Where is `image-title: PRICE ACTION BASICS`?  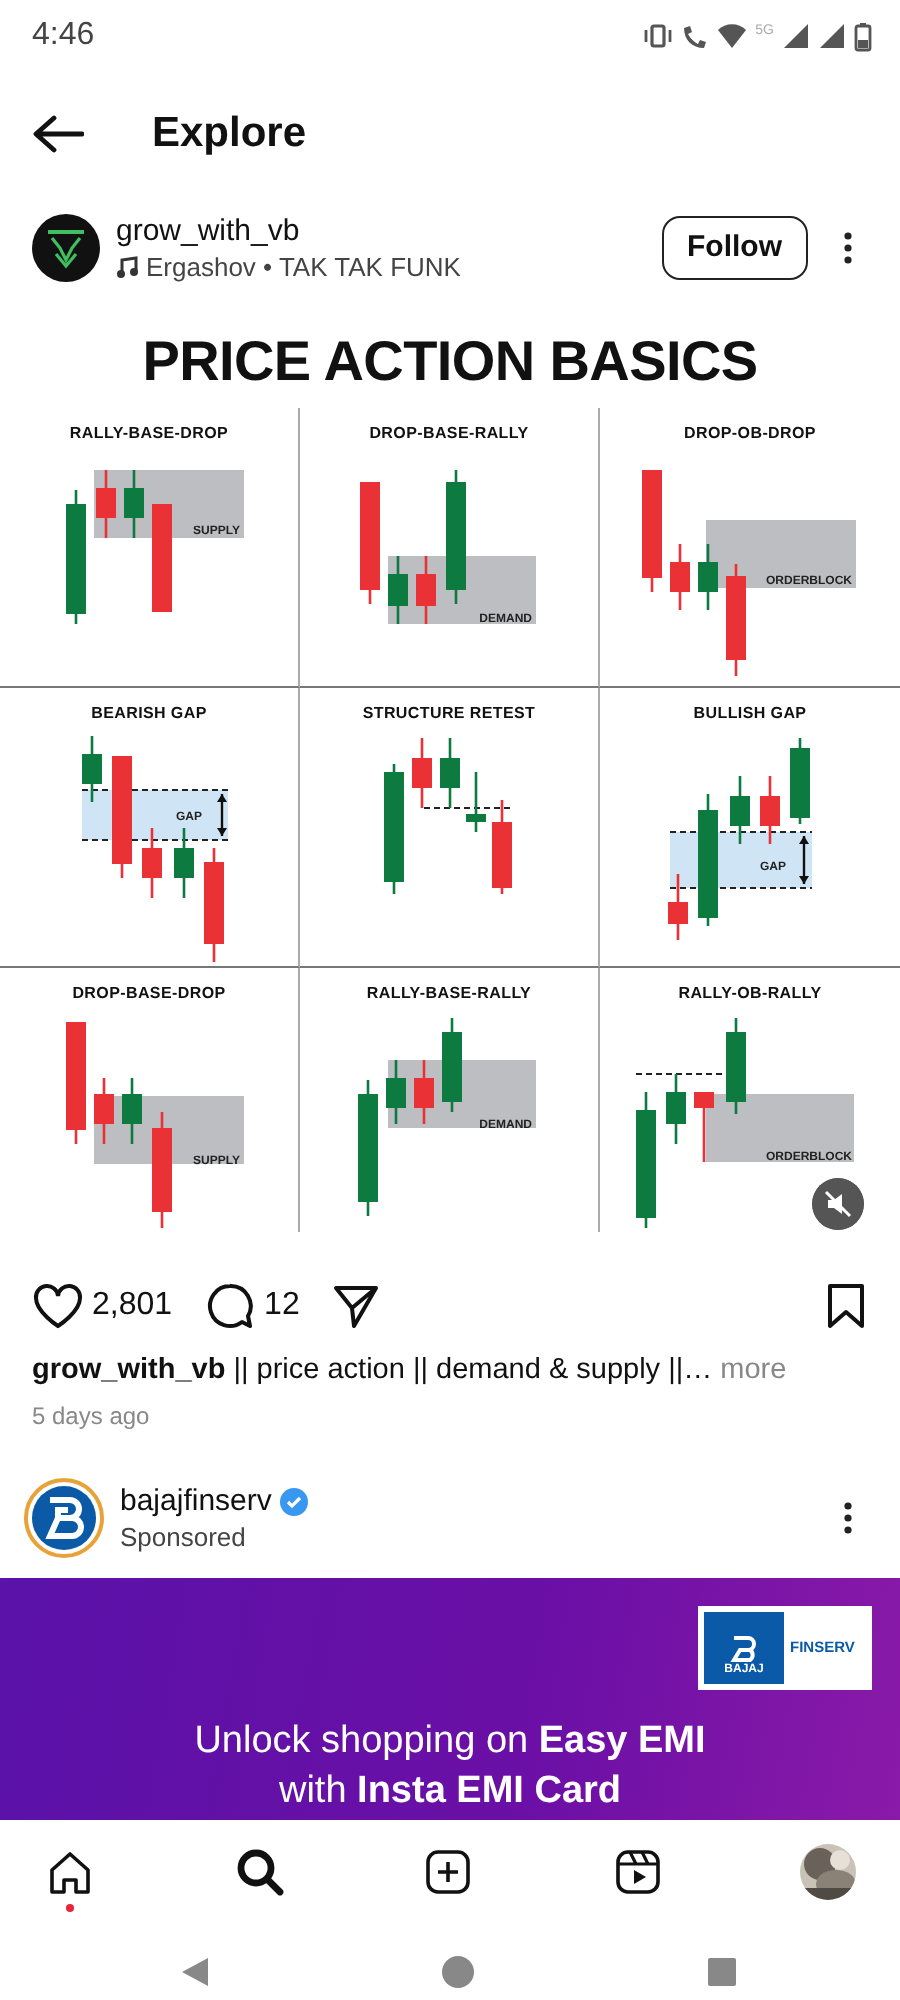 image-title: PRICE ACTION BASICS is located at coordinates (450, 362).